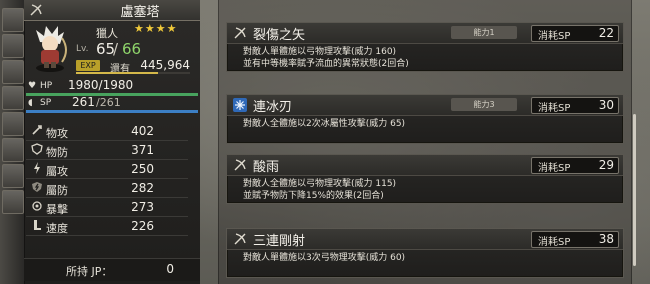 This screenshot has width=650, height=284. What do you see at coordinates (89, 271) in the screenshot?
I see `jp-label: 所持 JP：` at bounding box center [89, 271].